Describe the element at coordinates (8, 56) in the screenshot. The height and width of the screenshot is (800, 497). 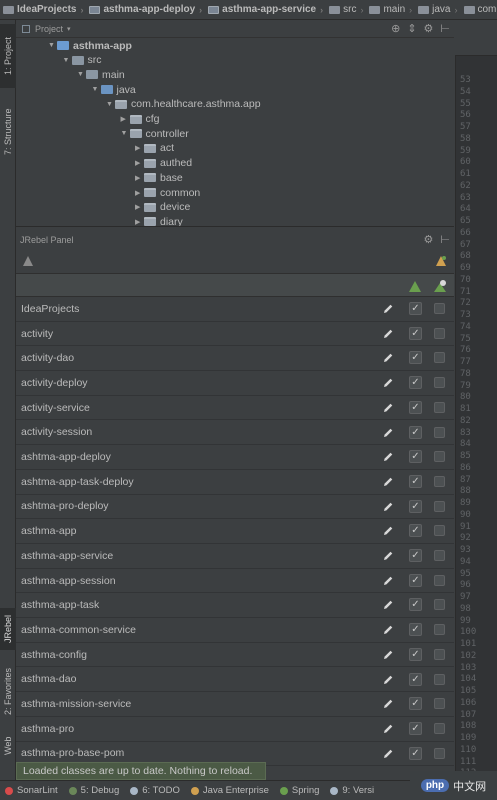
I see `tab-project: 1: Project` at that location.